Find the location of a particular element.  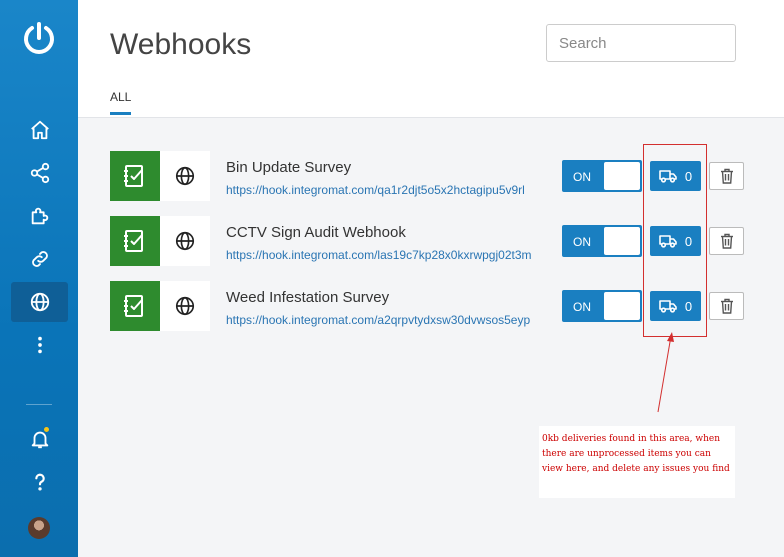

puzzle-icon is located at coordinates (39, 216).